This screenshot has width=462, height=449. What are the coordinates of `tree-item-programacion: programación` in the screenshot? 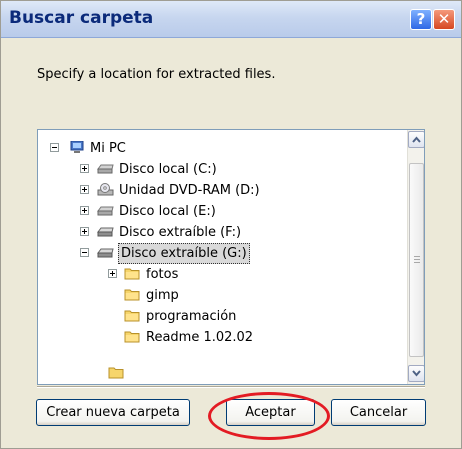 It's located at (218, 316).